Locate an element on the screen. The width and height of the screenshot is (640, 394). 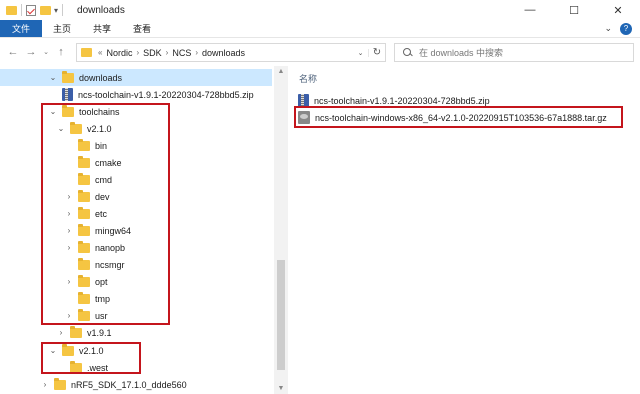
breadcrumb-sdk: SDK is located at coordinates (152, 53).